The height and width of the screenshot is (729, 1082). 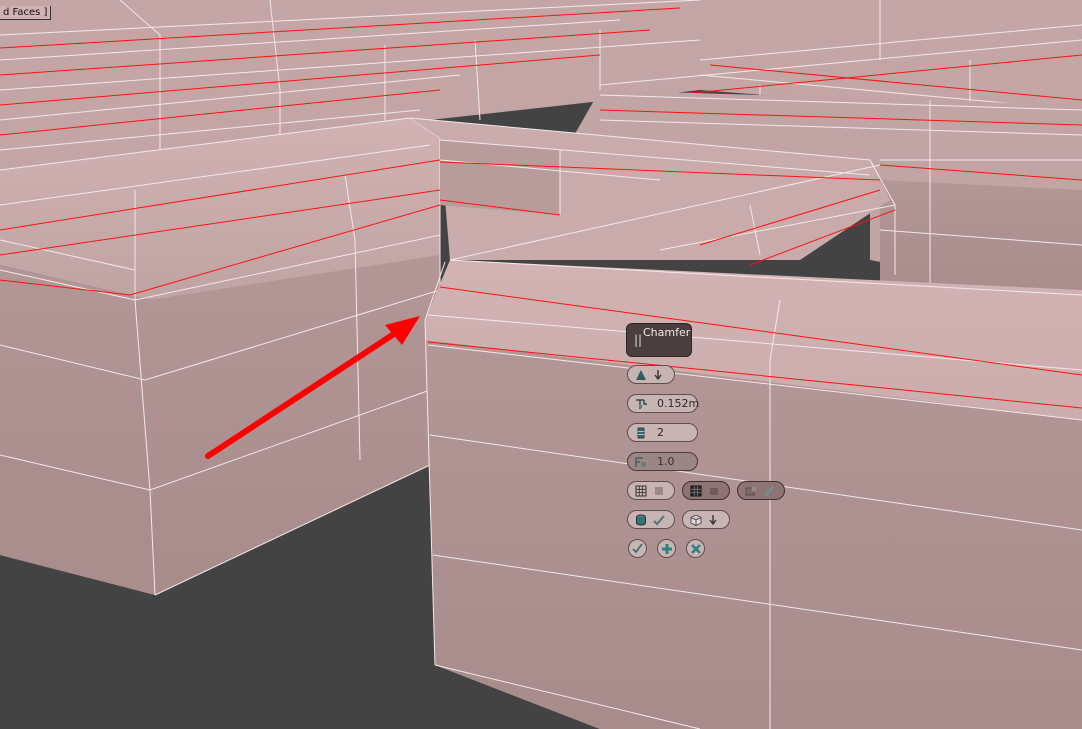 What do you see at coordinates (651, 519) in the screenshot?
I see `map-ids-toggle` at bounding box center [651, 519].